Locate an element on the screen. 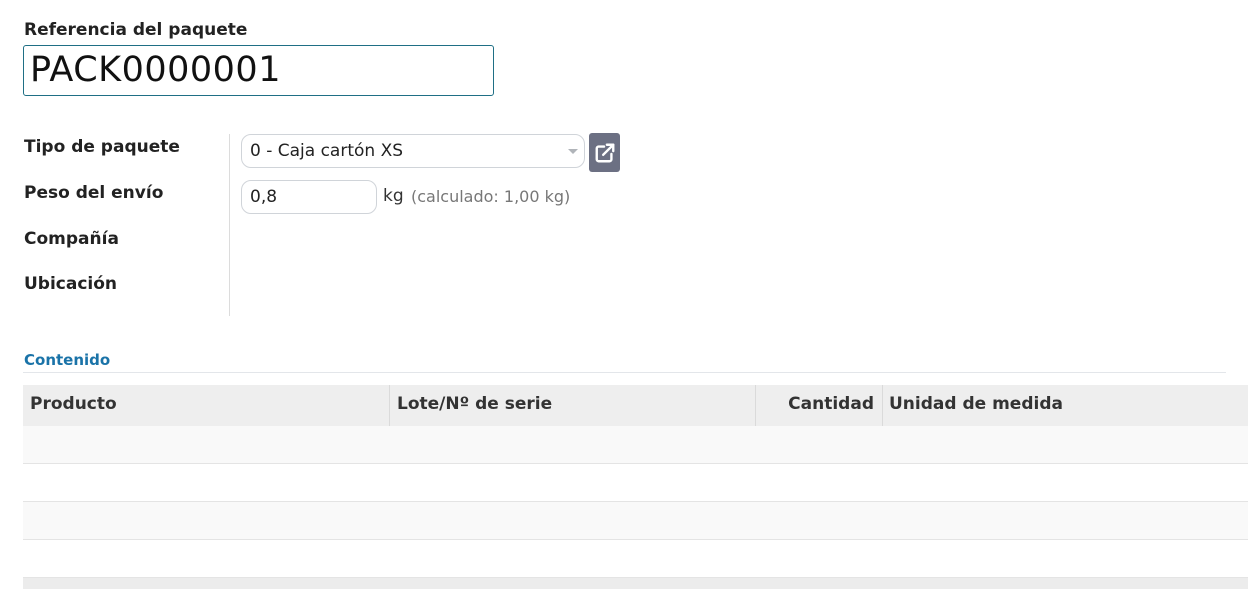  open-package-type-button is located at coordinates (604, 152).